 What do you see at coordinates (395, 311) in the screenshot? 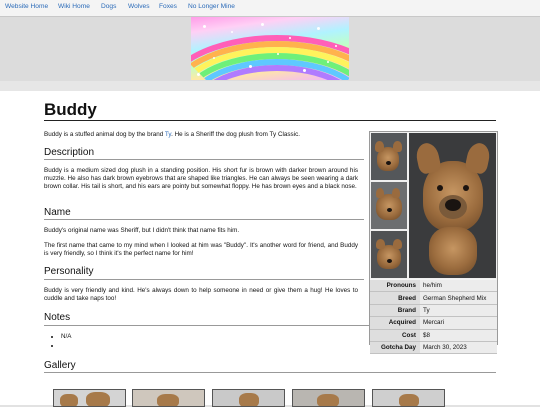
I see `infobox-label: Brand` at bounding box center [395, 311].